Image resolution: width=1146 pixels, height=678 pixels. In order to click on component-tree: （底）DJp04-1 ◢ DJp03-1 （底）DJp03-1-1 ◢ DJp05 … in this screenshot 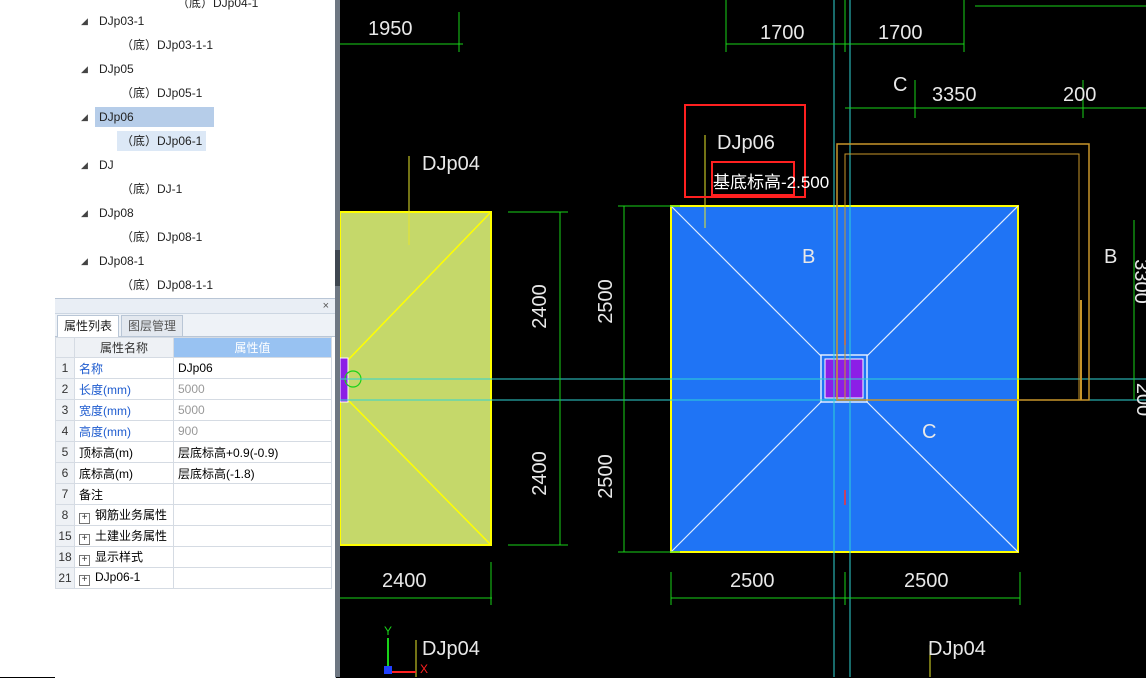, I will do `click(195, 149)`.